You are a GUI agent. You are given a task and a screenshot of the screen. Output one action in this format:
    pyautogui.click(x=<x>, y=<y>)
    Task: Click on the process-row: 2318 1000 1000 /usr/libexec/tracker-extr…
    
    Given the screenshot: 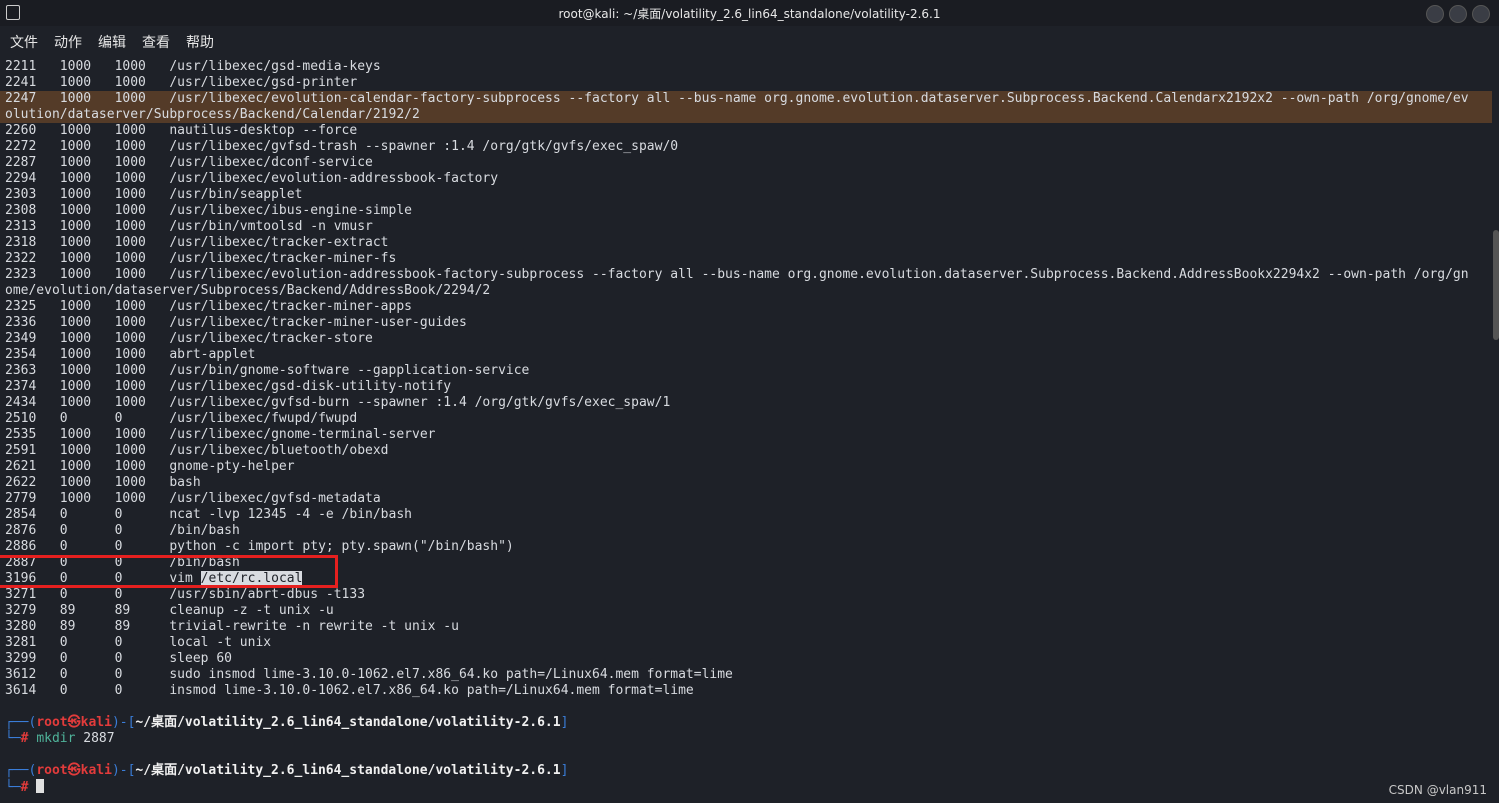 What is the action you would take?
    pyautogui.click(x=197, y=242)
    